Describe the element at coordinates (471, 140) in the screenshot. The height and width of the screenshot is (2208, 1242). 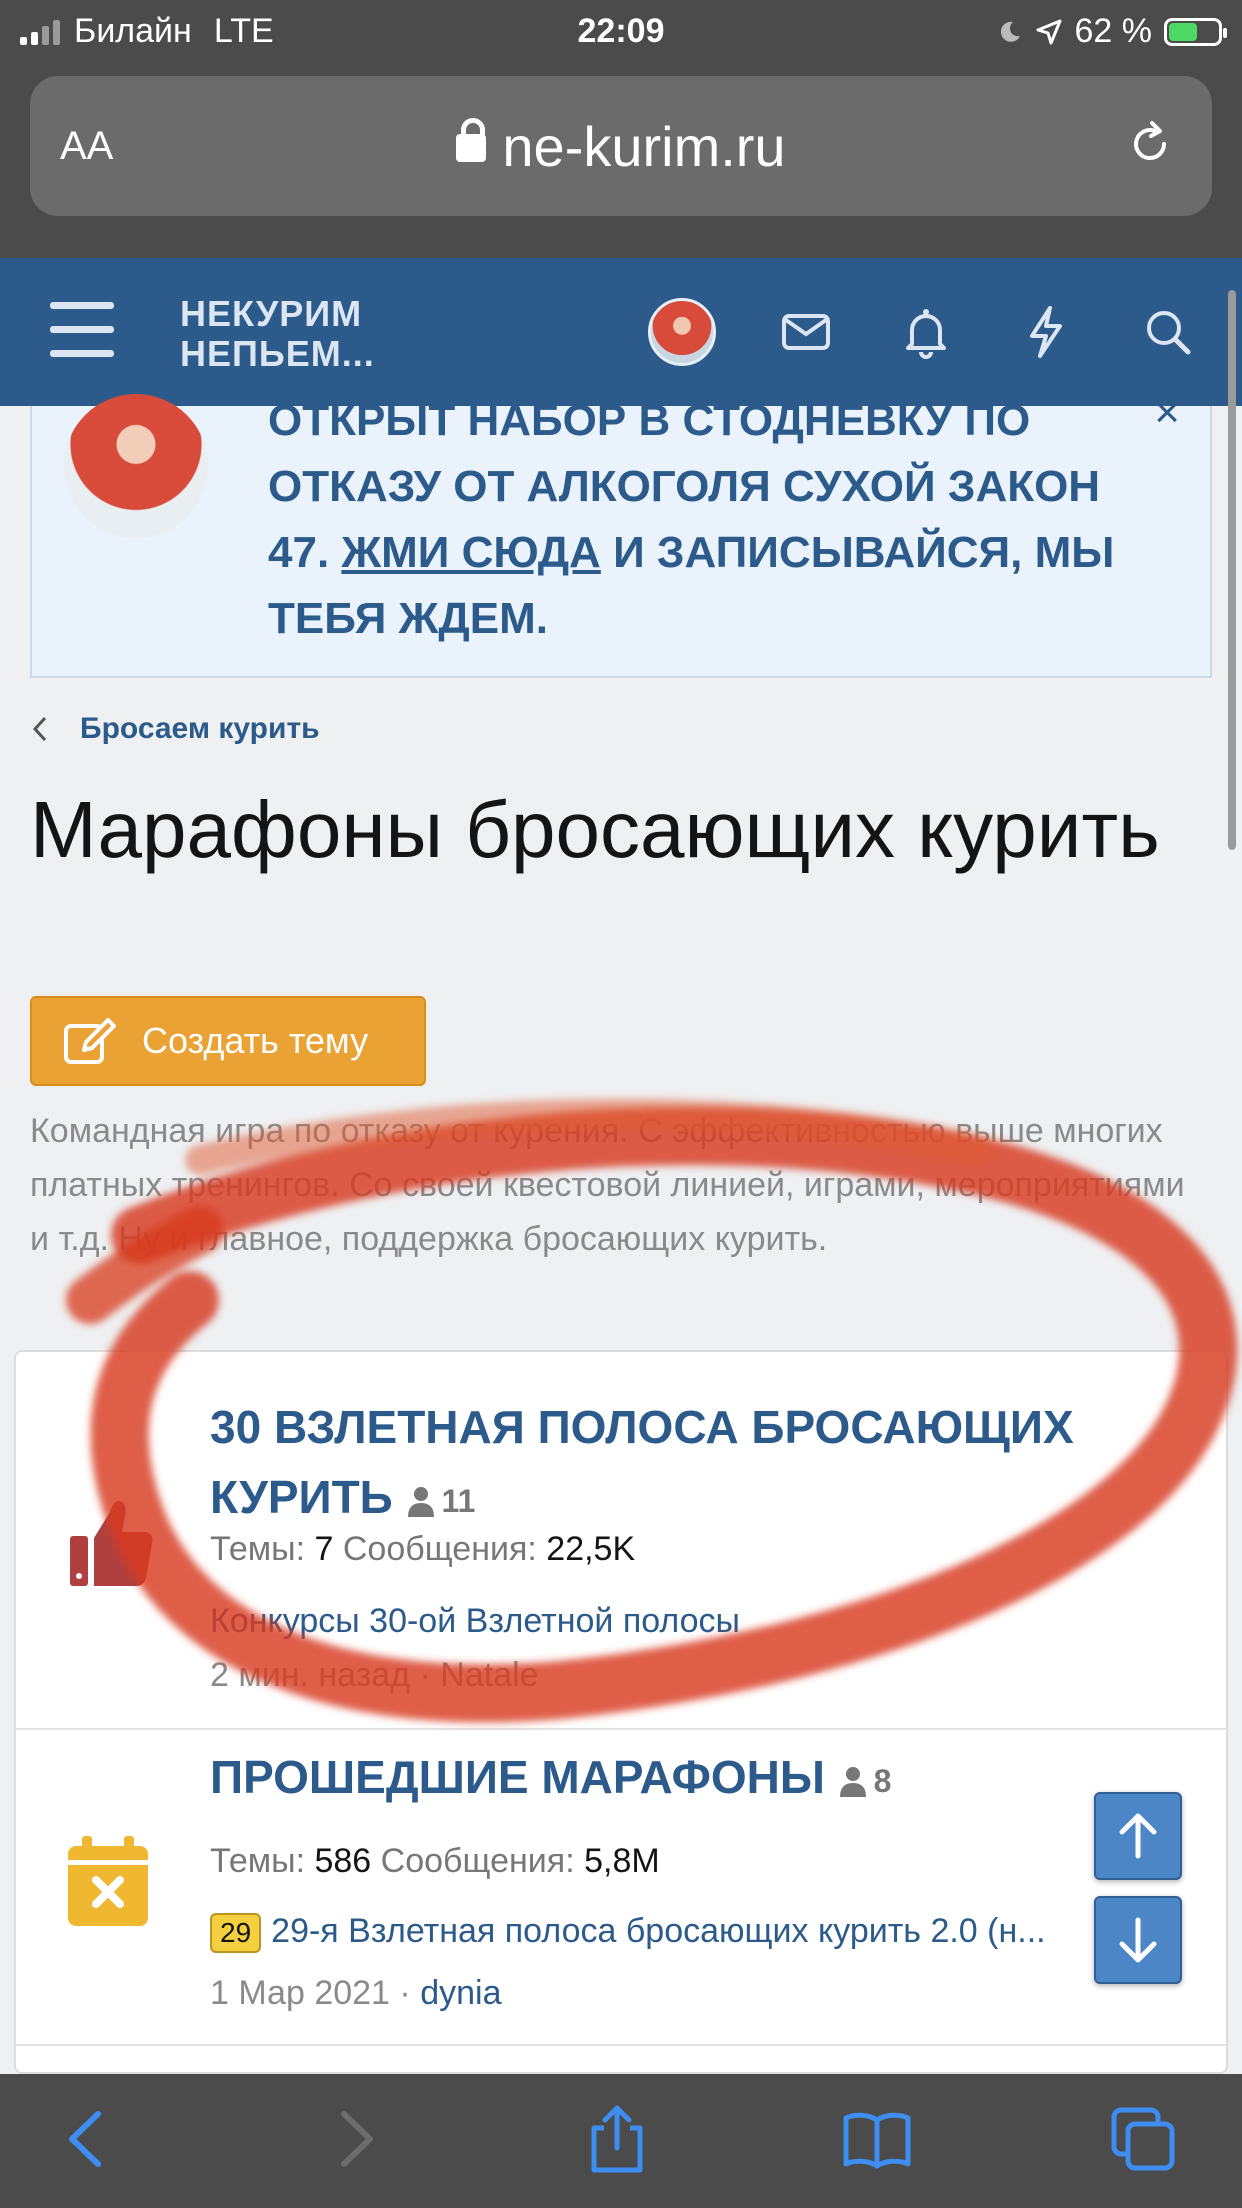
I see `lock-icon` at that location.